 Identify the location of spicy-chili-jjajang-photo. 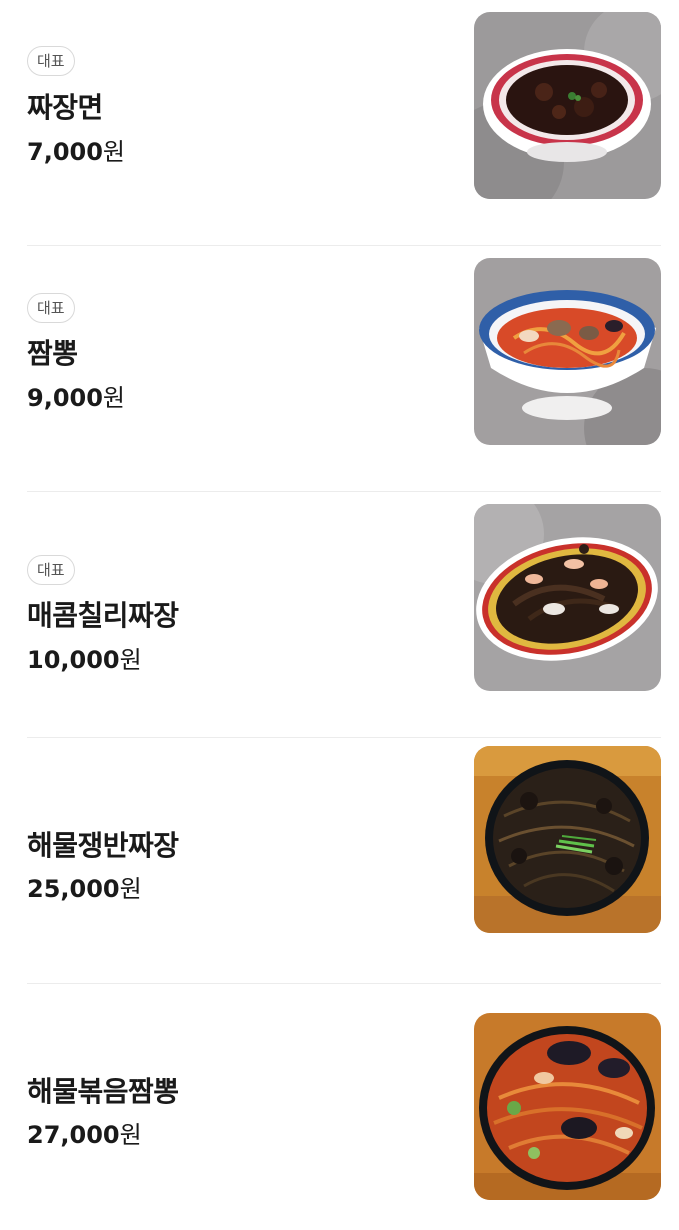
(567, 597).